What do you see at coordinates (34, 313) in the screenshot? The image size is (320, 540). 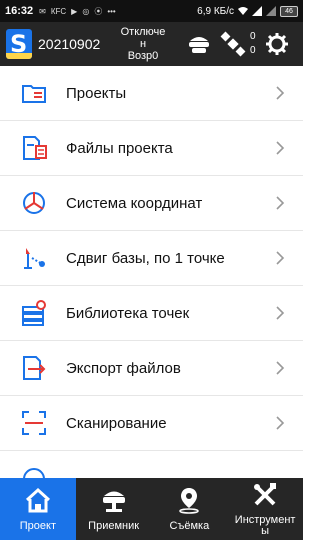 I see `point-library-icon` at bounding box center [34, 313].